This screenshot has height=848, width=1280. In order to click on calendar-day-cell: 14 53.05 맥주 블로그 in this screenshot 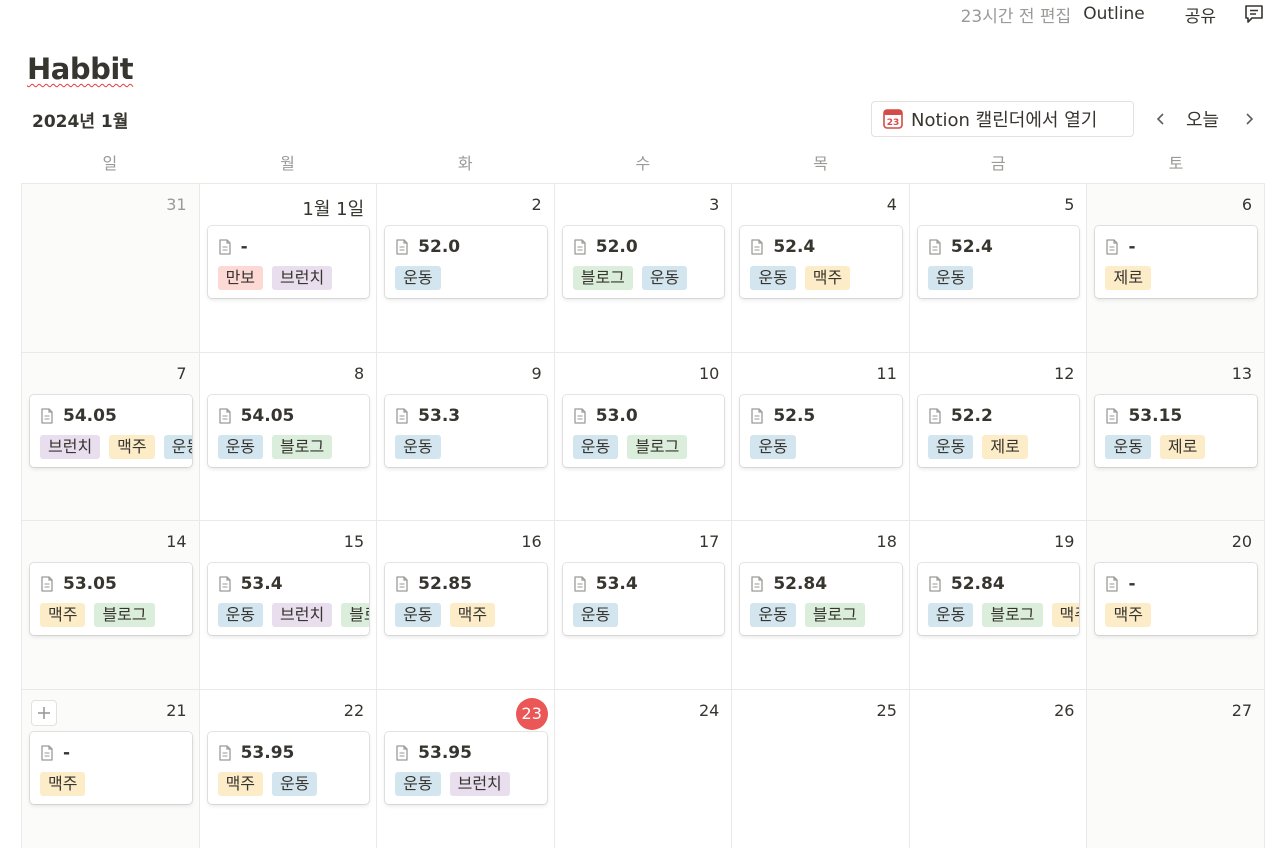, I will do `click(111, 605)`.